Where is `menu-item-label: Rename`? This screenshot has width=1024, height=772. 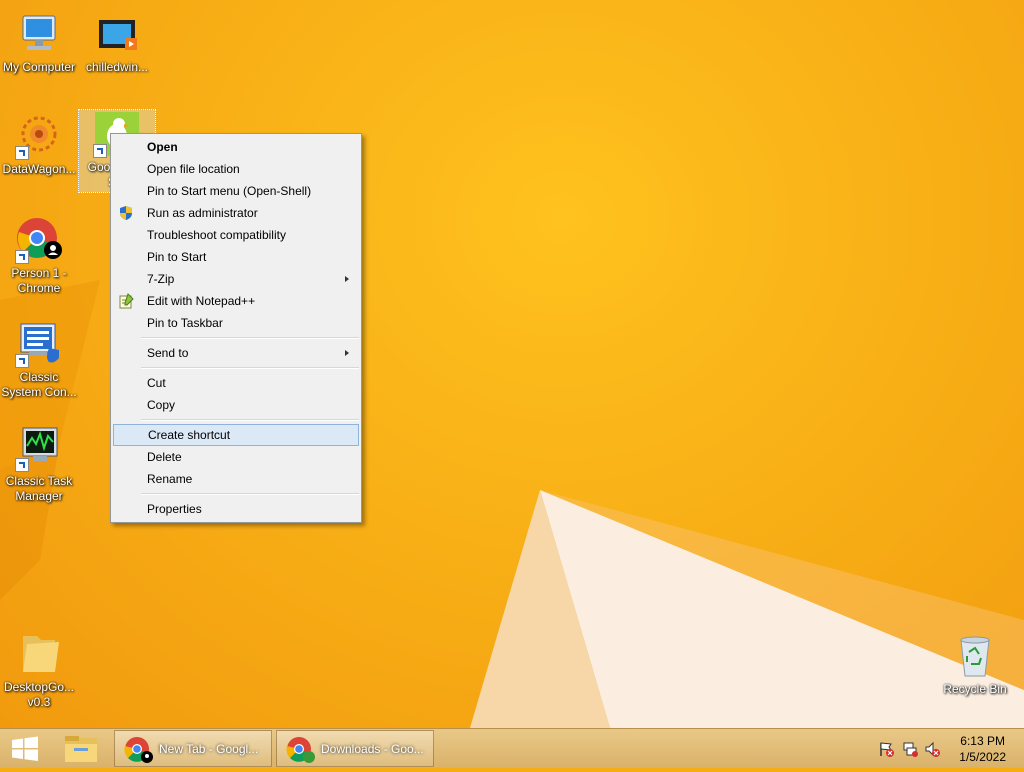 menu-item-label: Rename is located at coordinates (170, 479).